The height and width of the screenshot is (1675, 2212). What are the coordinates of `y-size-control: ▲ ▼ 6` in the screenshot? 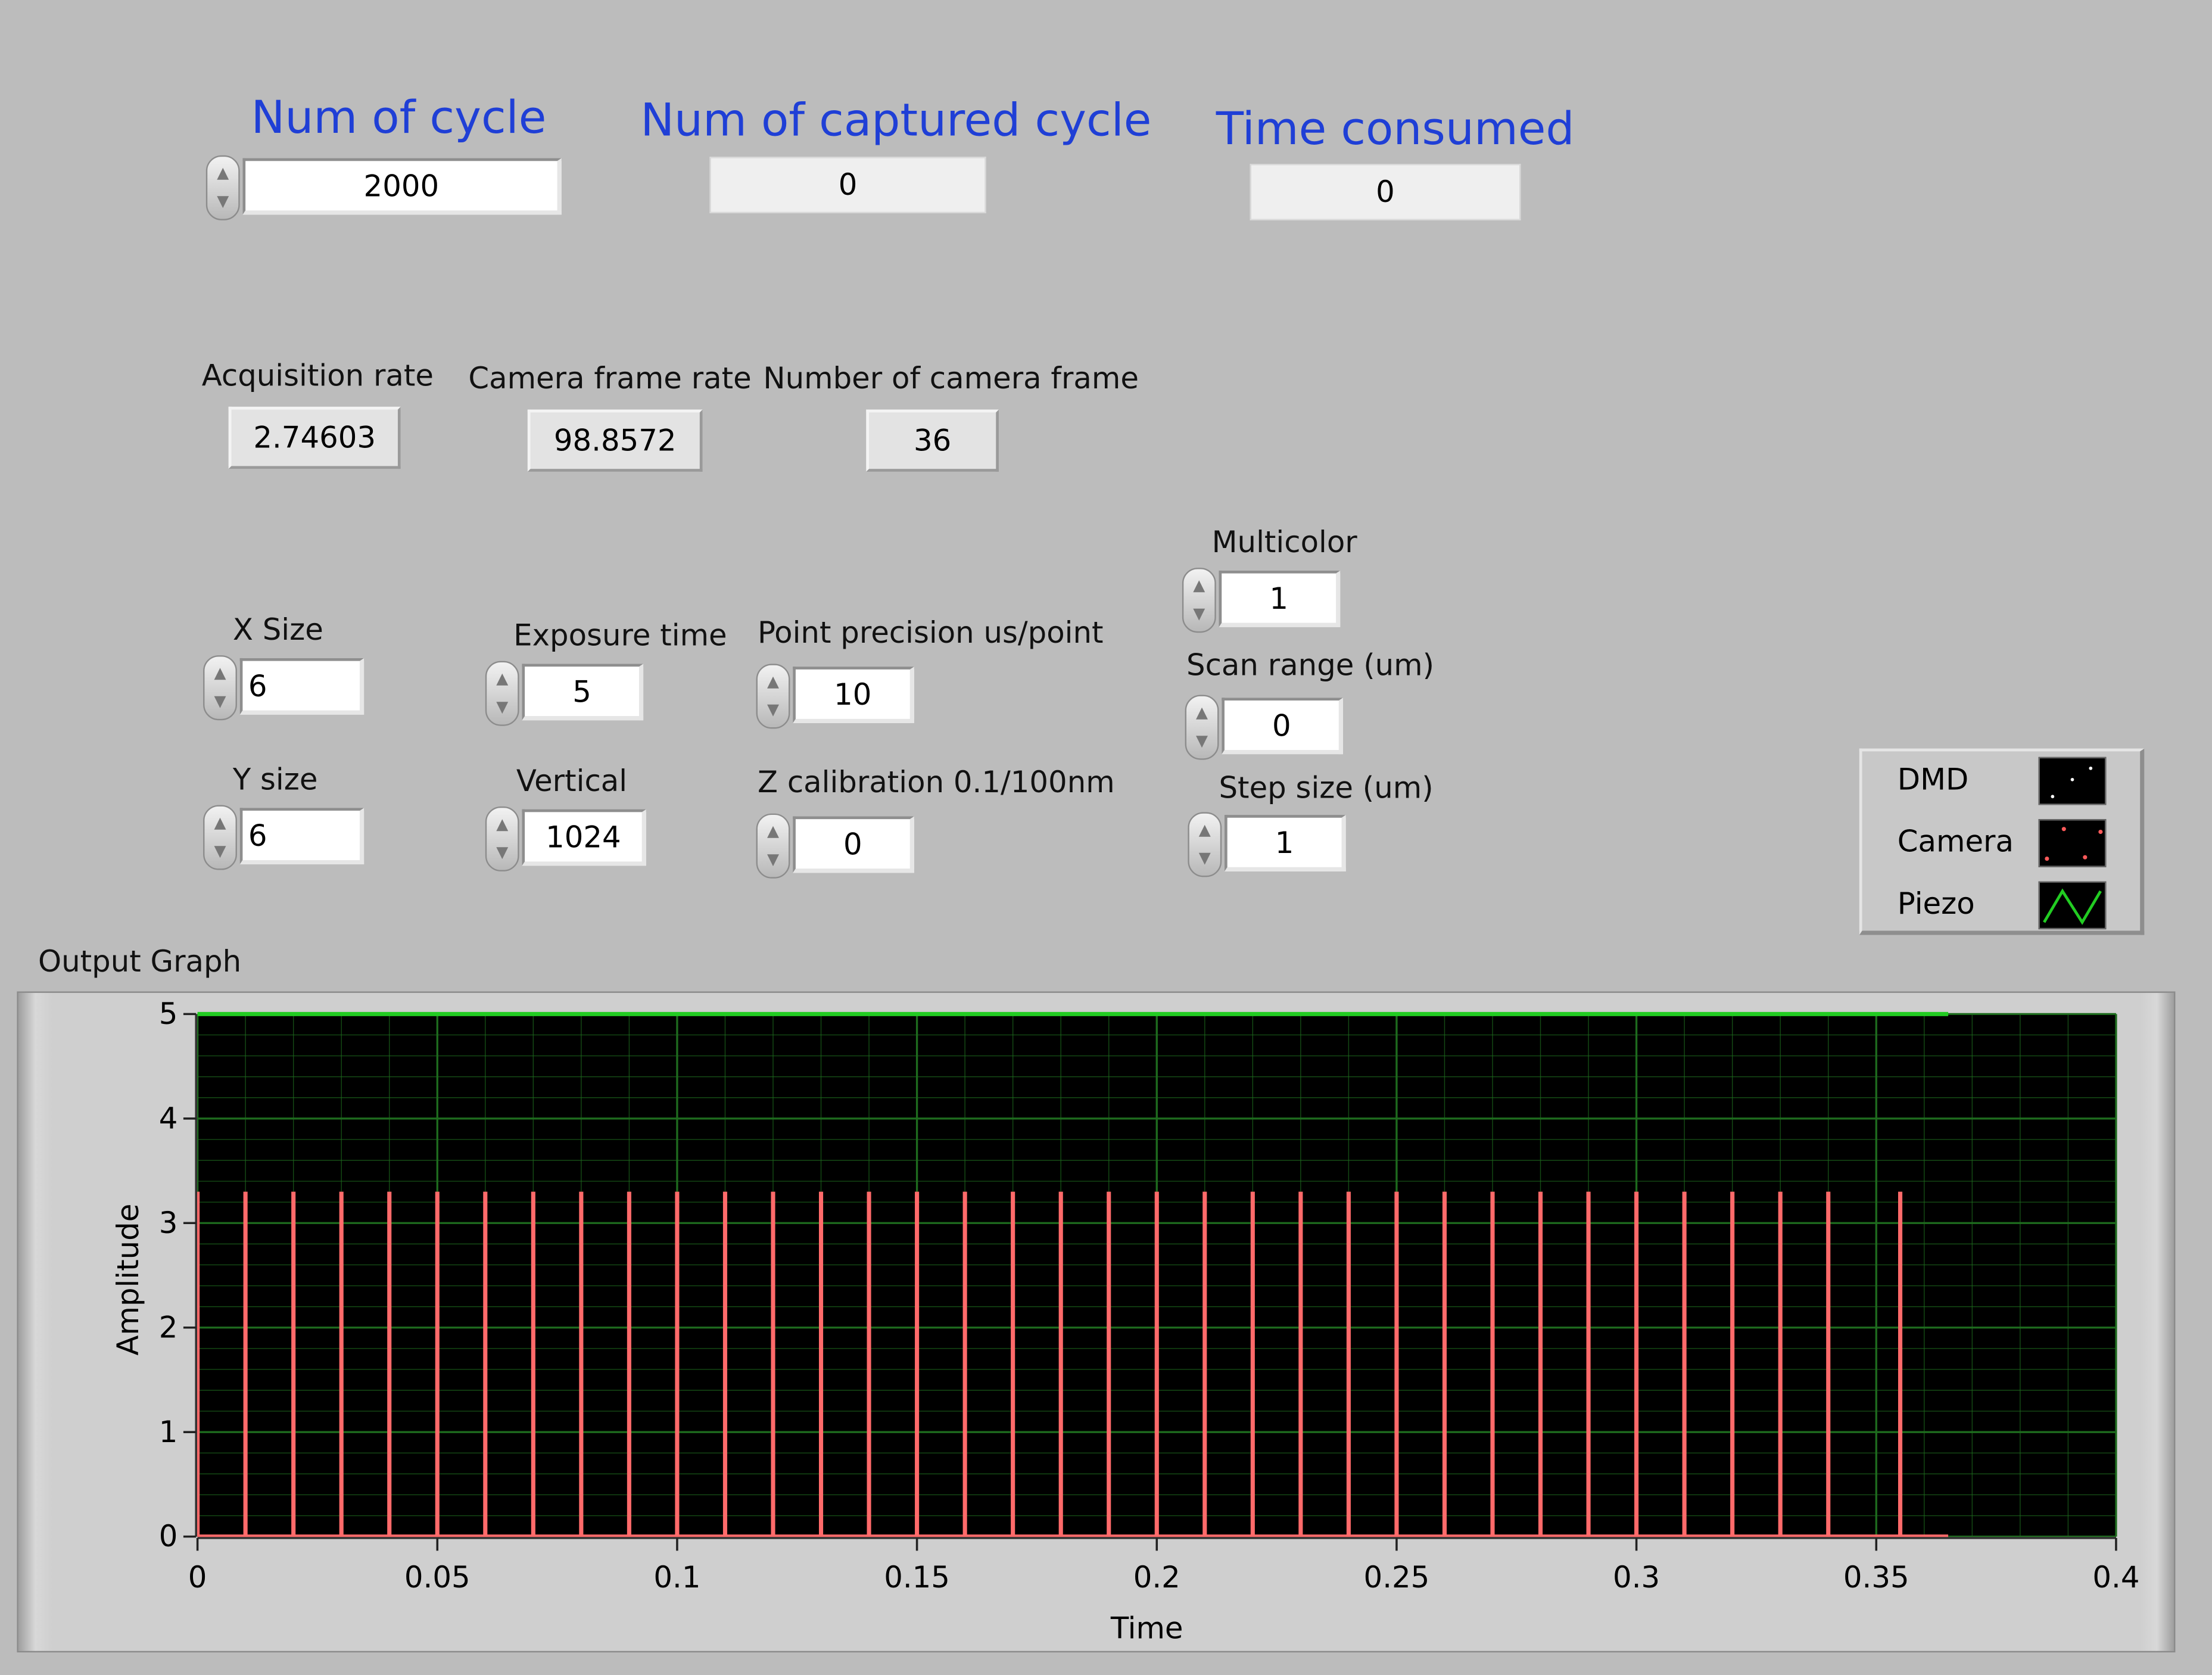 It's located at (284, 838).